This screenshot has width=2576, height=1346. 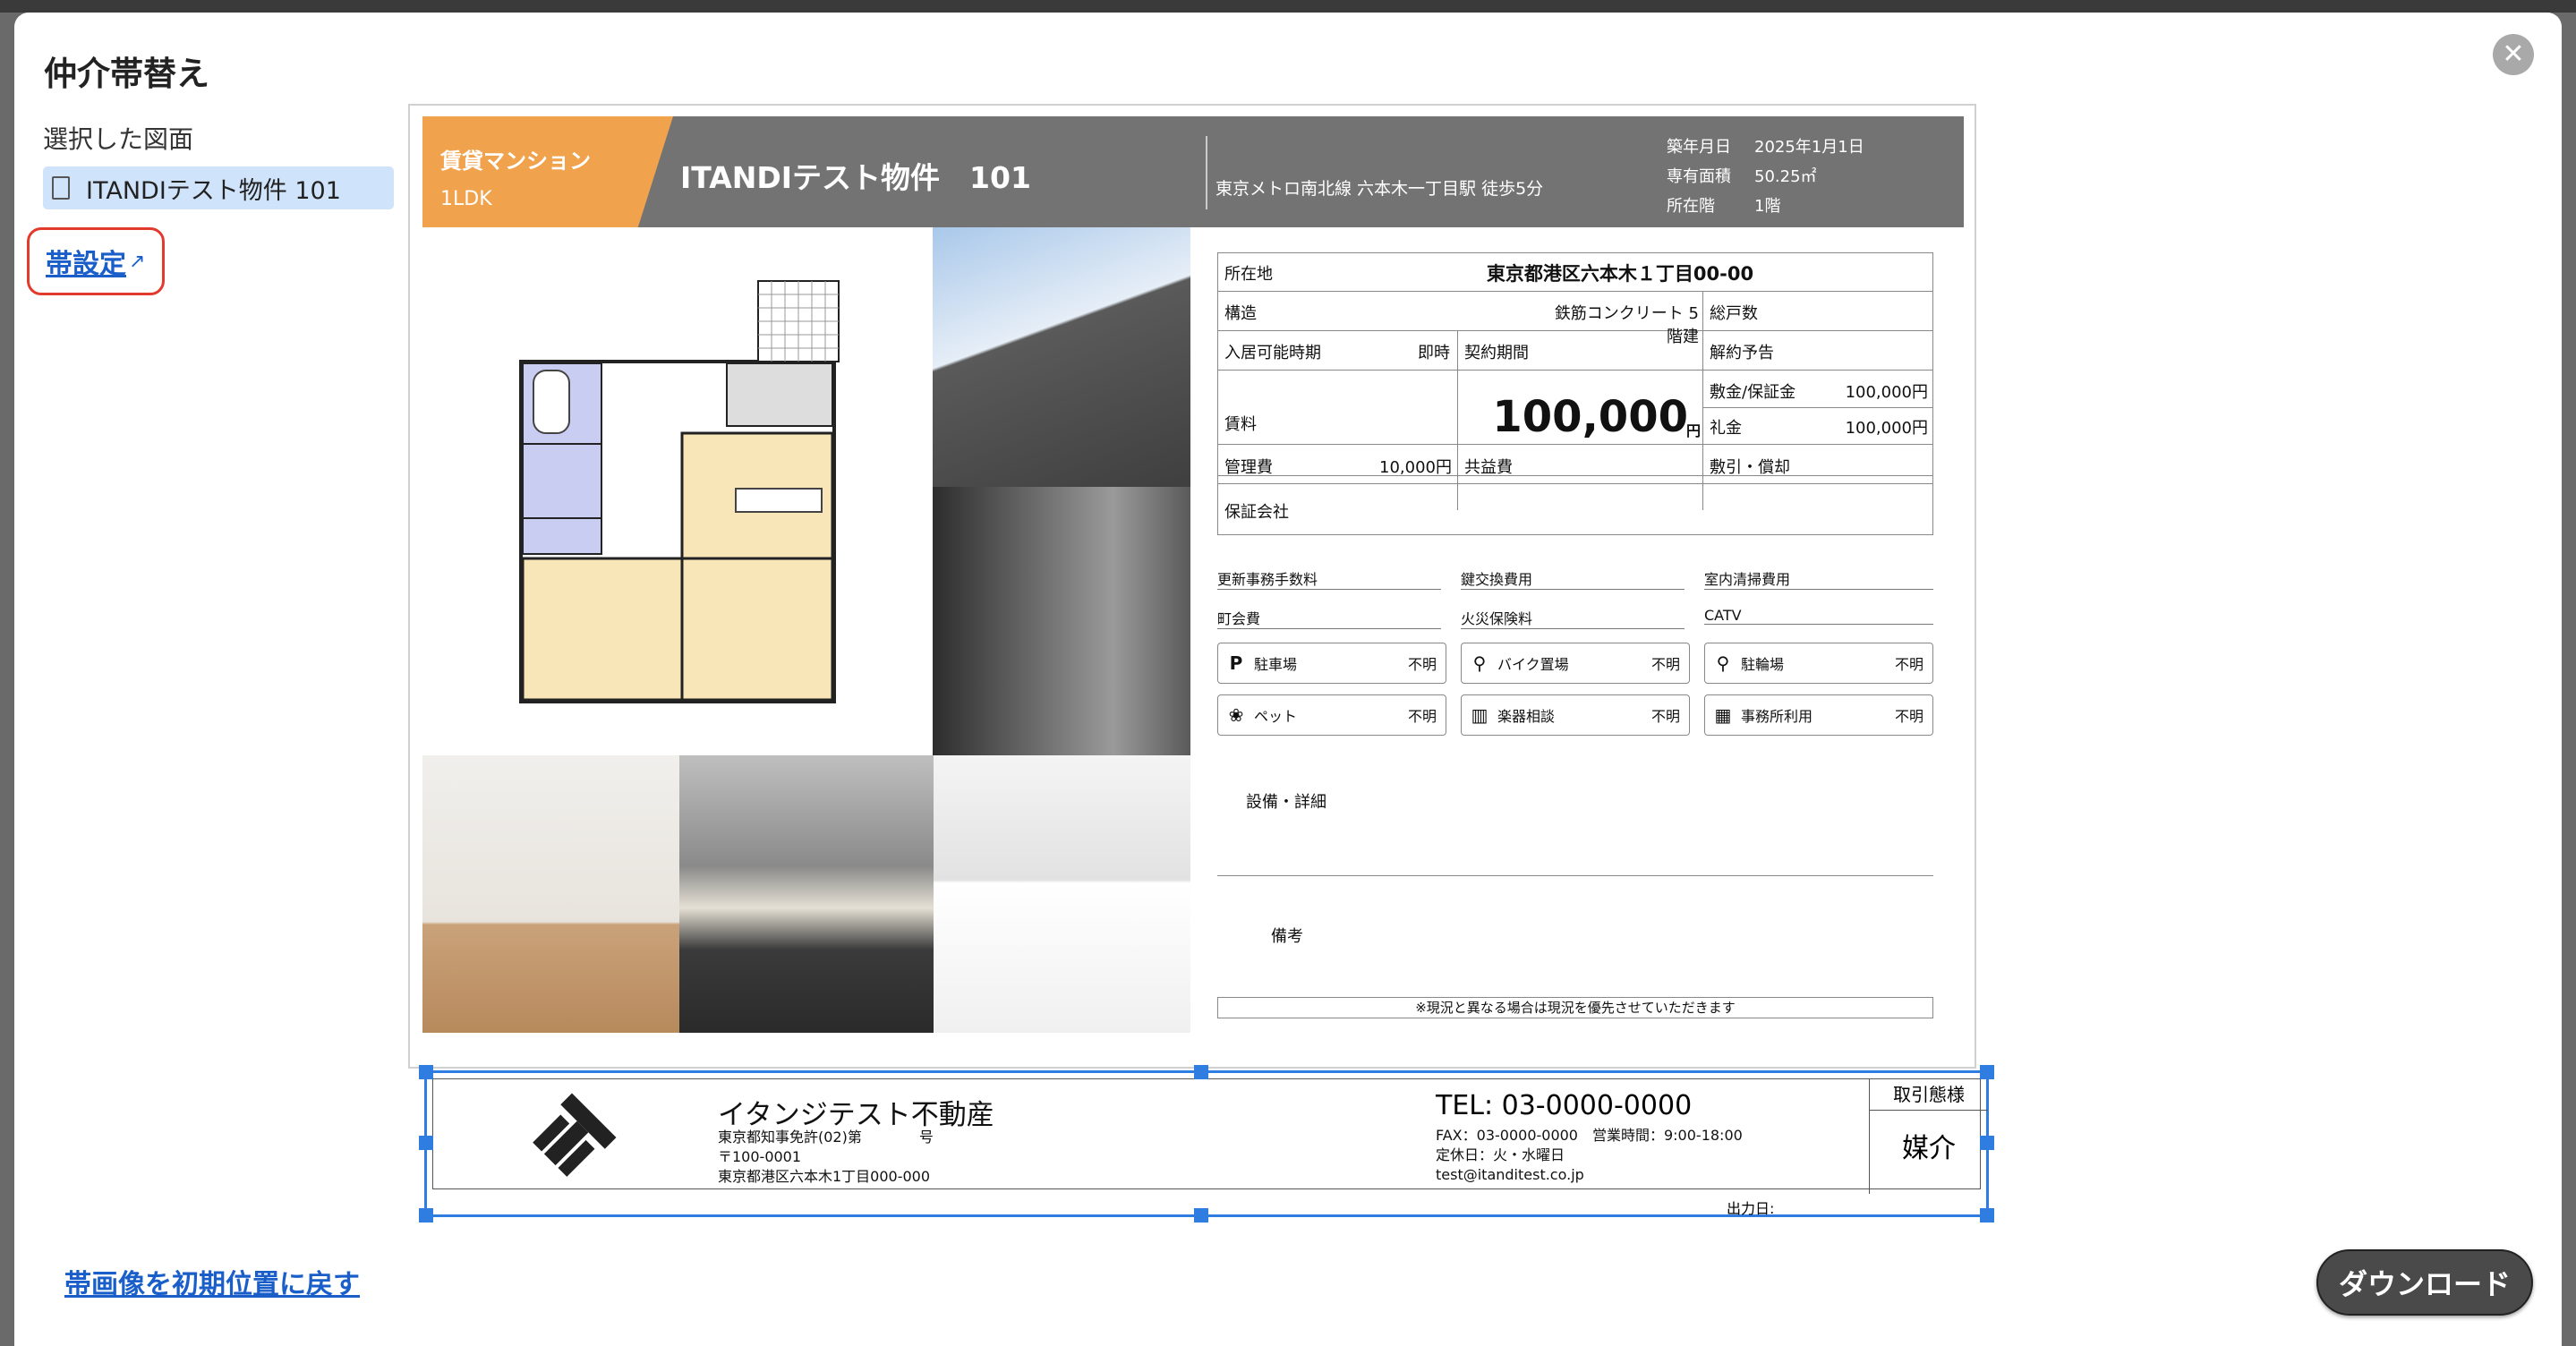 I want to click on col-divider, so click(x=1702, y=311).